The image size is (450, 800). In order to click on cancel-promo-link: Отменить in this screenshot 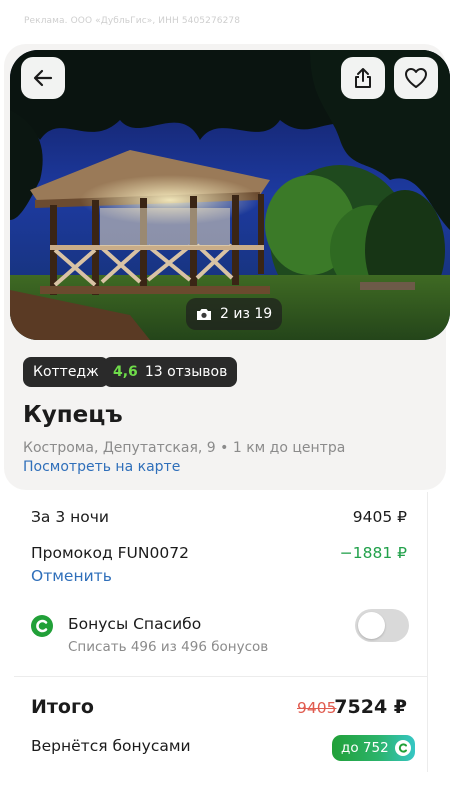, I will do `click(71, 576)`.